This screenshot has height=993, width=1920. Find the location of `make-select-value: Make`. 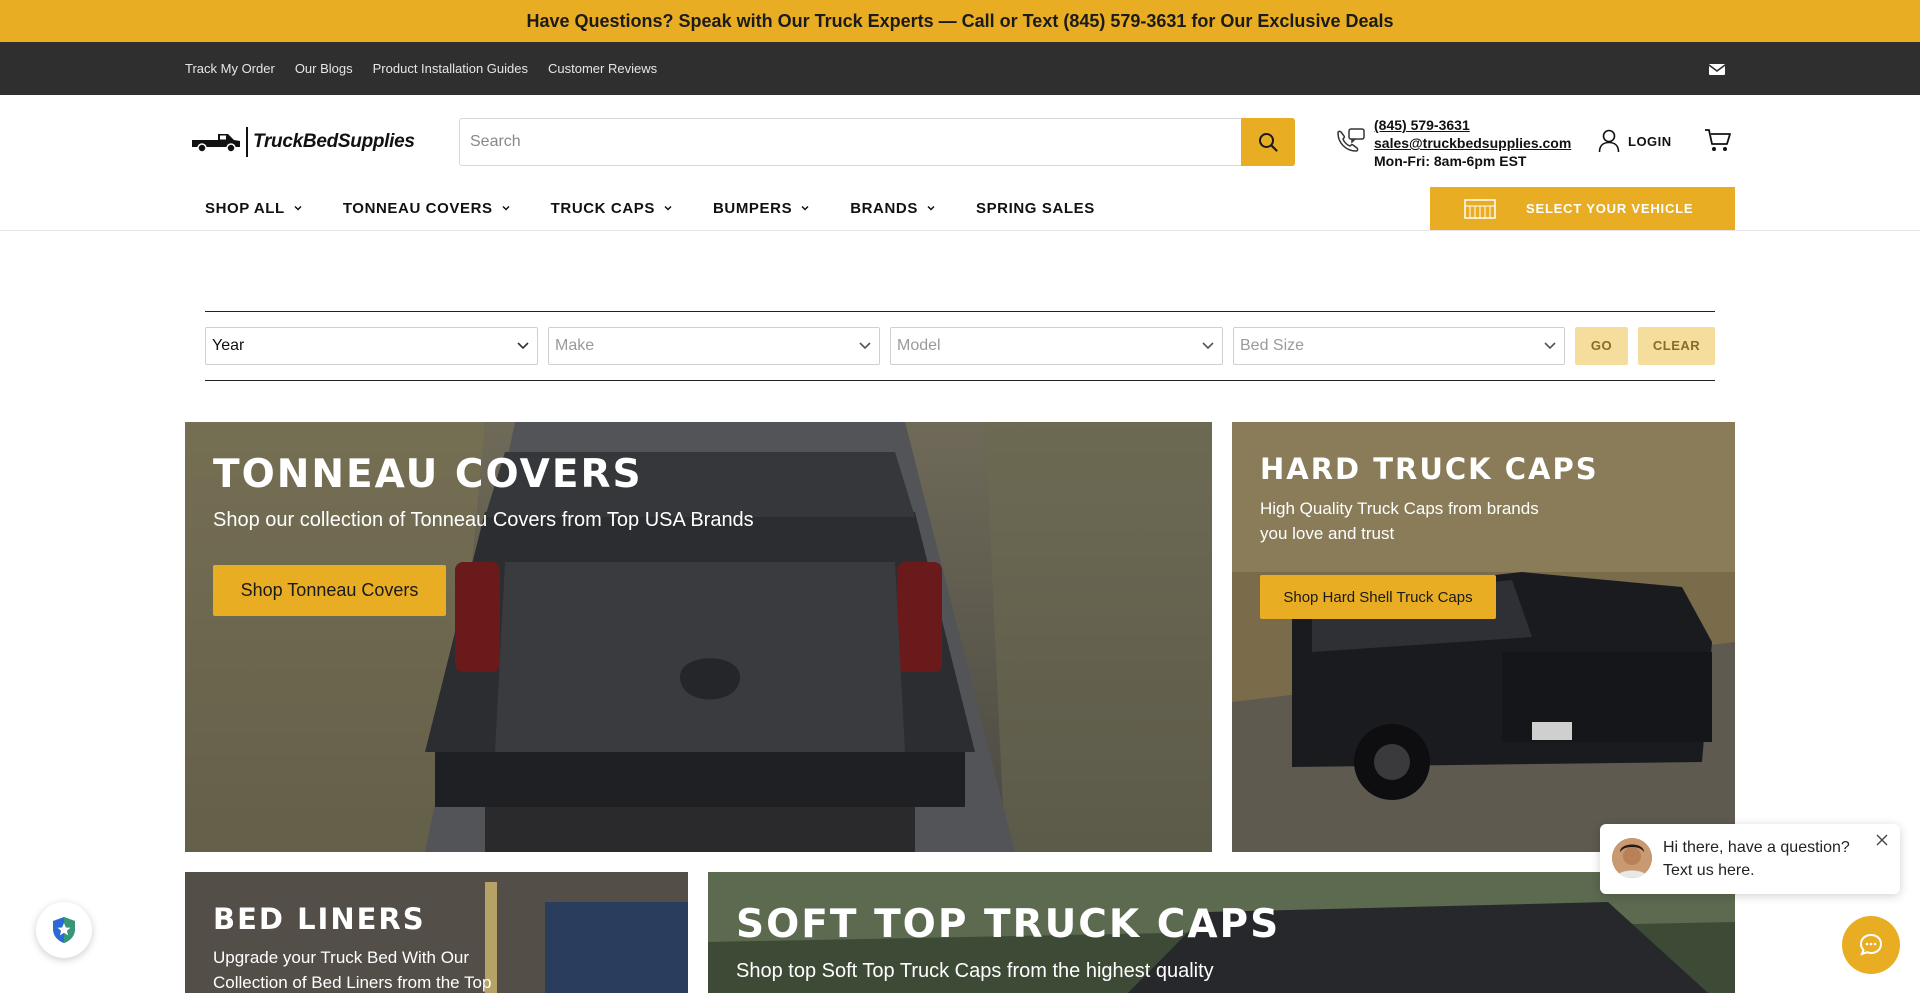

make-select-value: Make is located at coordinates (575, 345).